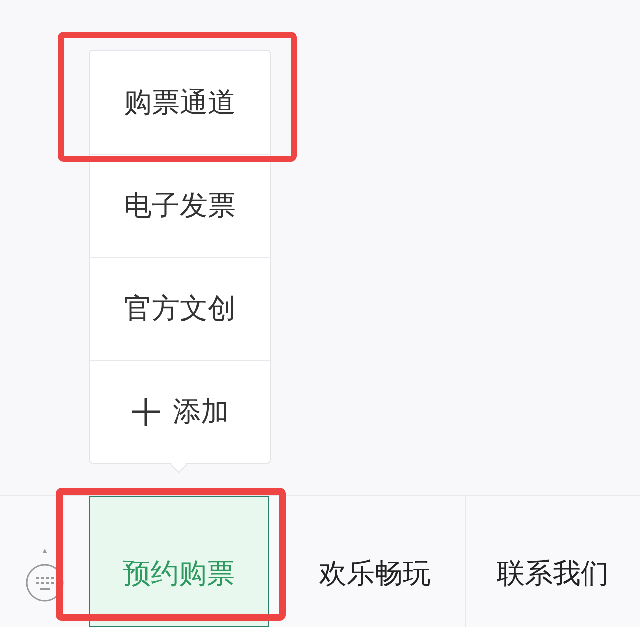 Image resolution: width=640 pixels, height=627 pixels. I want to click on submenu-item: 电子发票, so click(180, 205).